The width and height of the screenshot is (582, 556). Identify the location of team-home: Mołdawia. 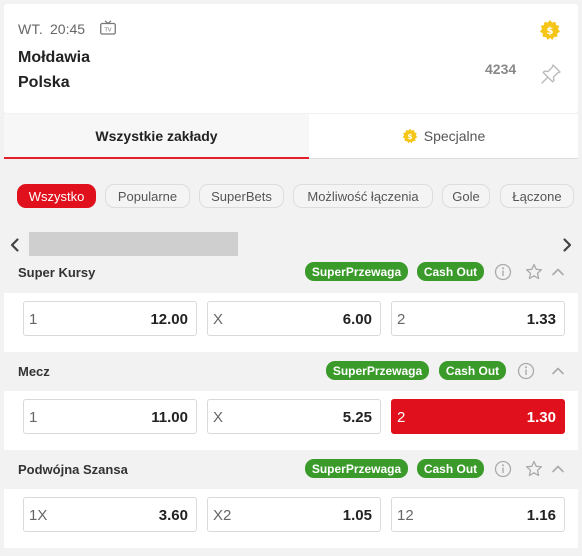
(54, 57).